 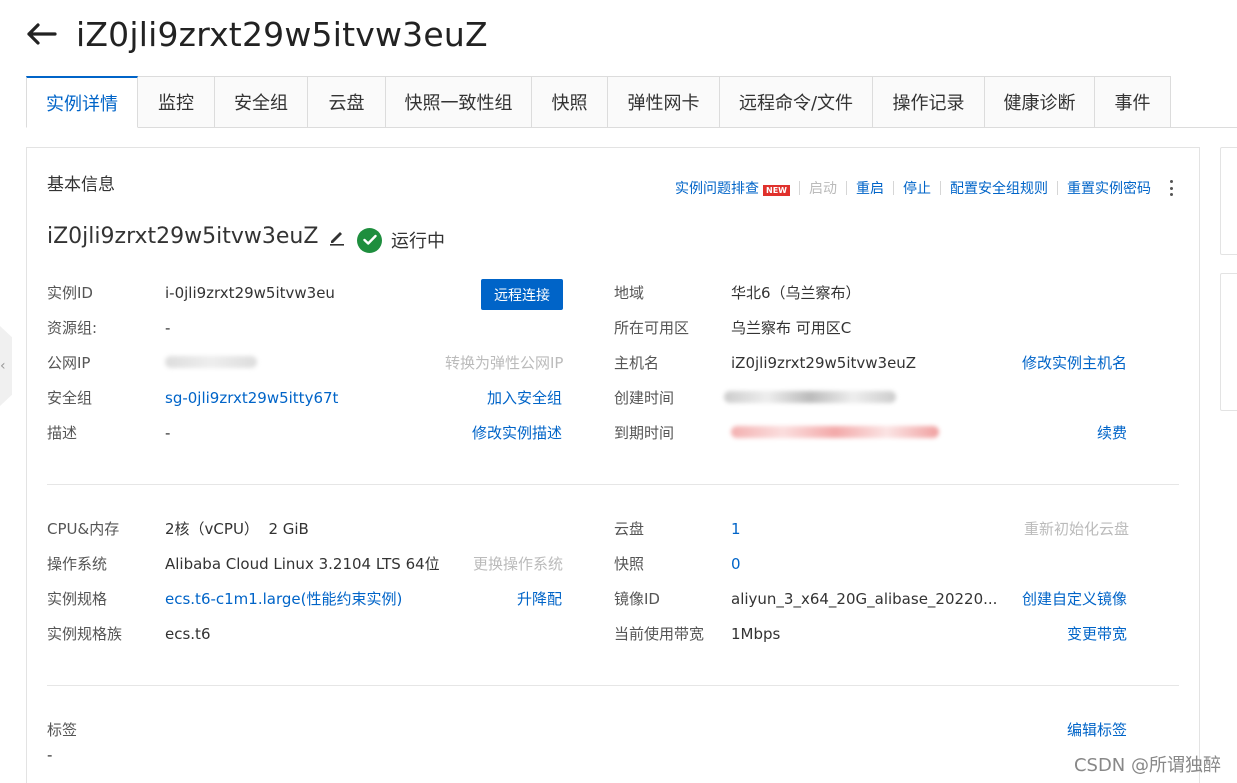 I want to click on status-indicator: 运行中, so click(x=401, y=240).